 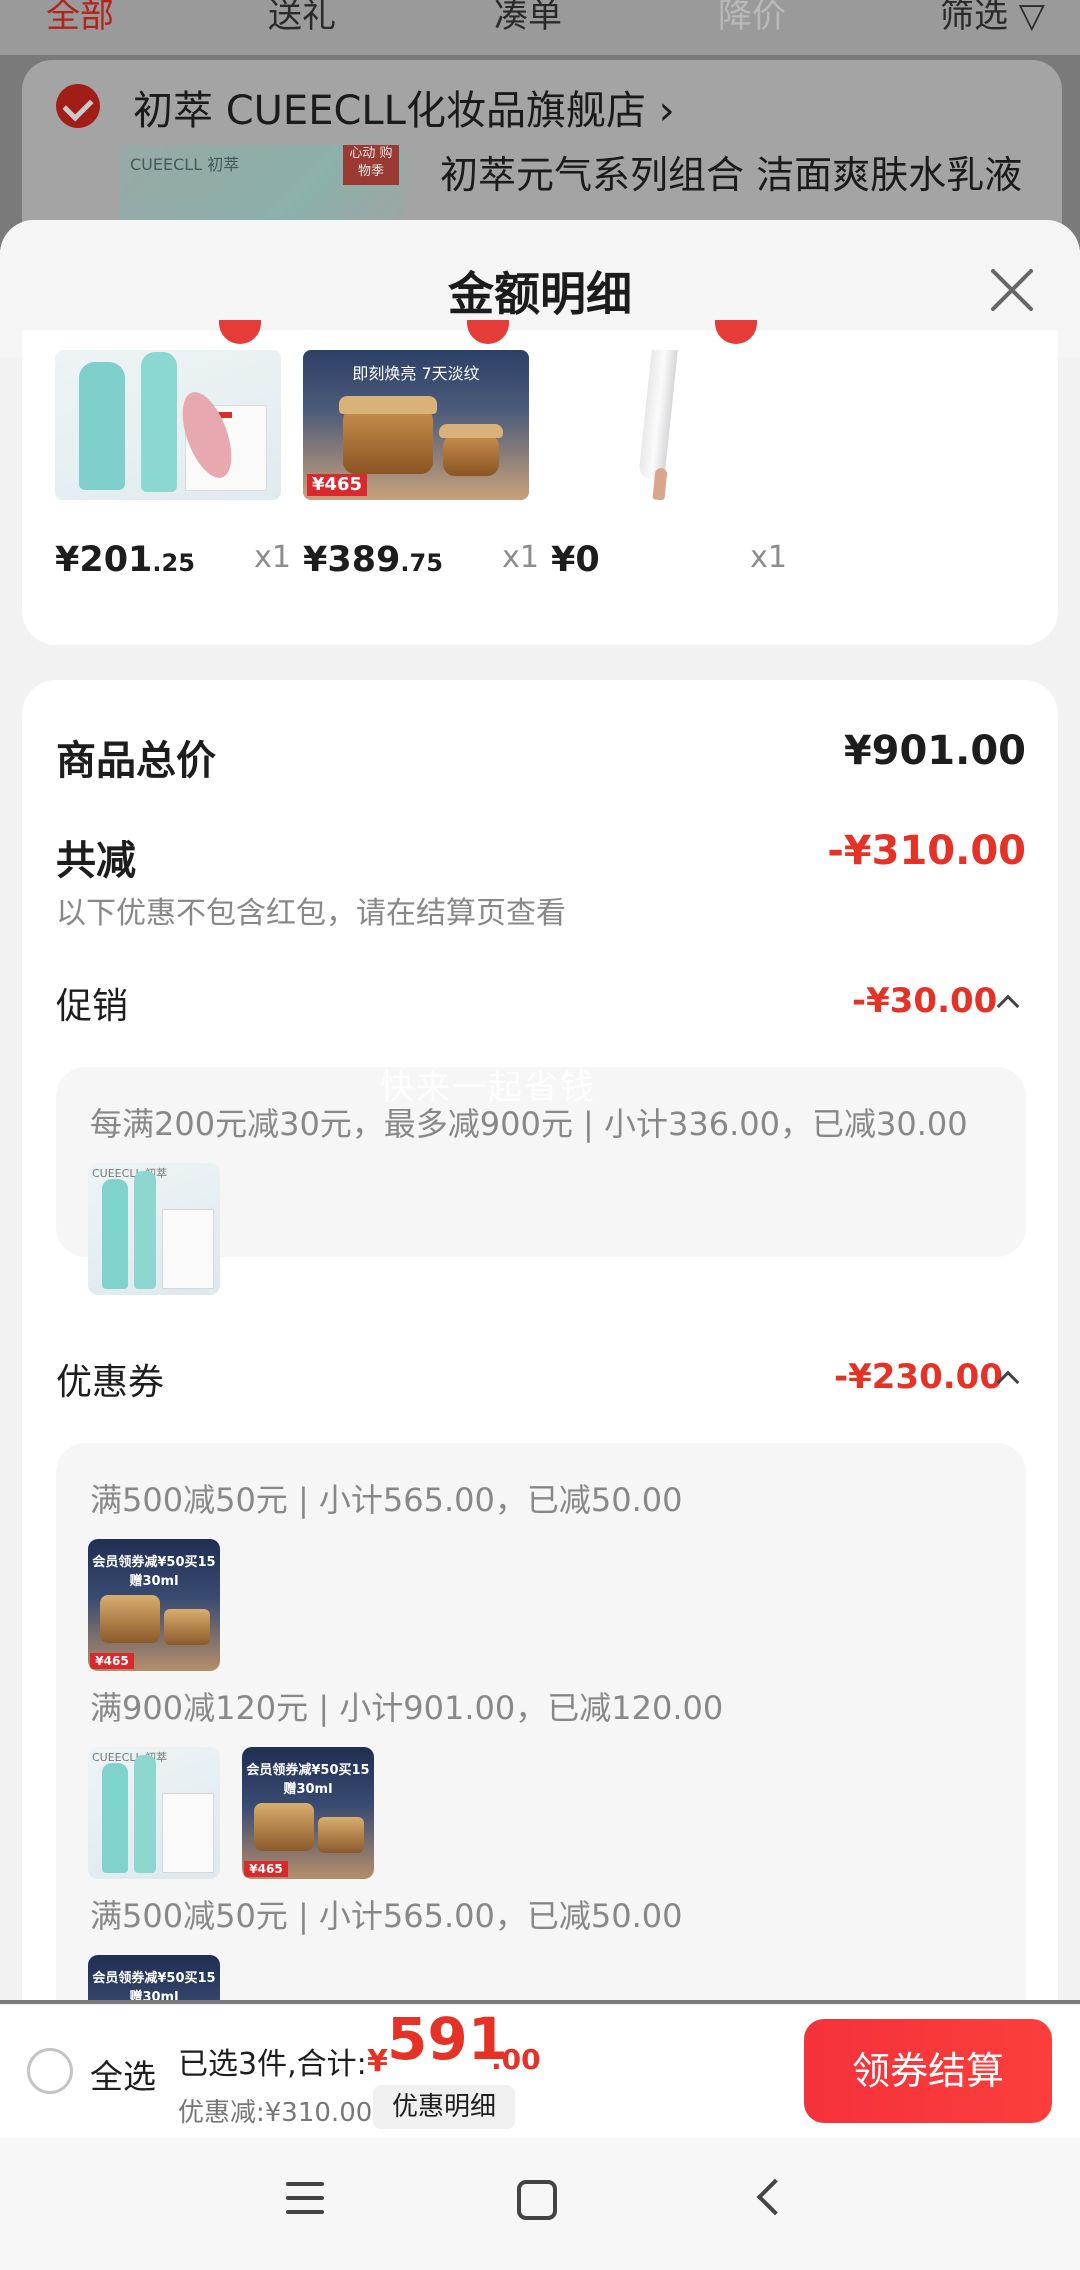 What do you see at coordinates (371, 165) in the screenshot?
I see `thumb-tag: 心动 购物季` at bounding box center [371, 165].